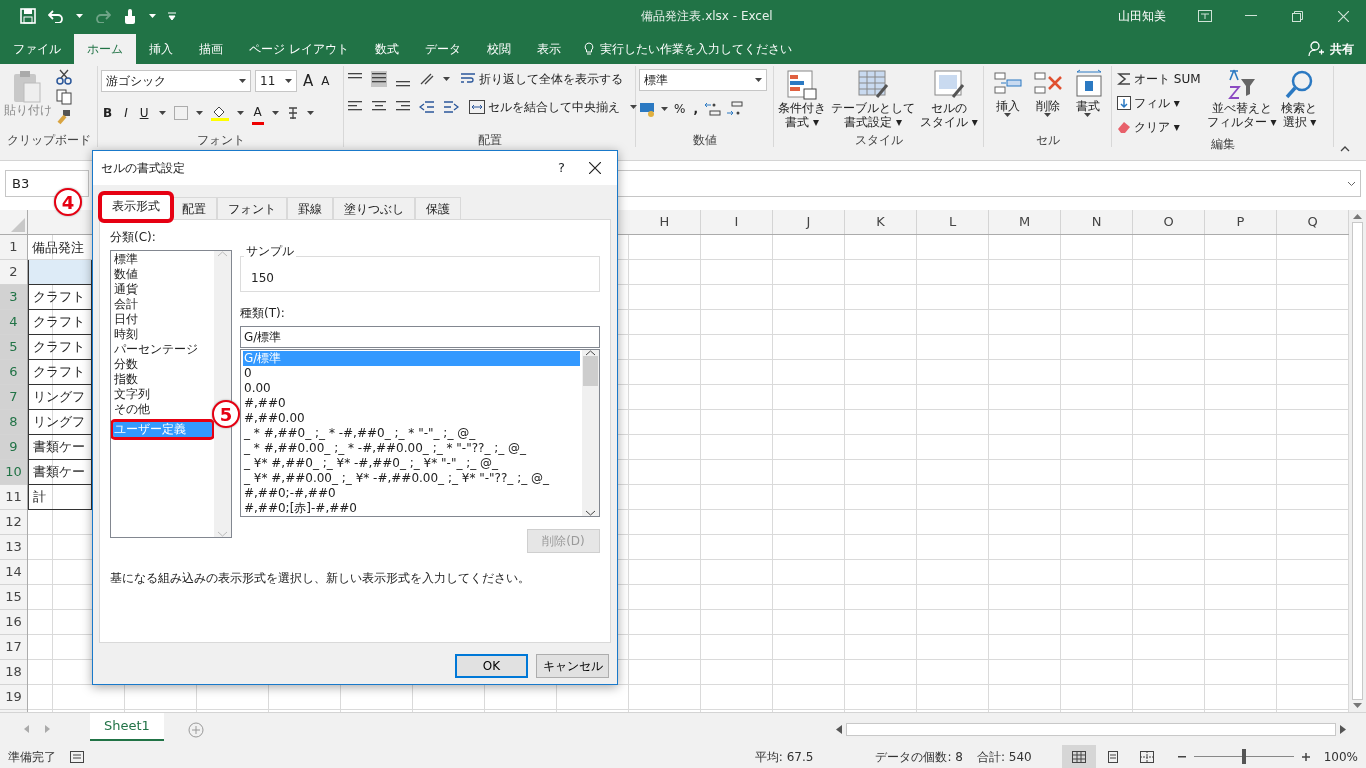 Image resolution: width=1366 pixels, height=768 pixels. What do you see at coordinates (292, 113) in the screenshot?
I see `phonetic-icon` at bounding box center [292, 113].